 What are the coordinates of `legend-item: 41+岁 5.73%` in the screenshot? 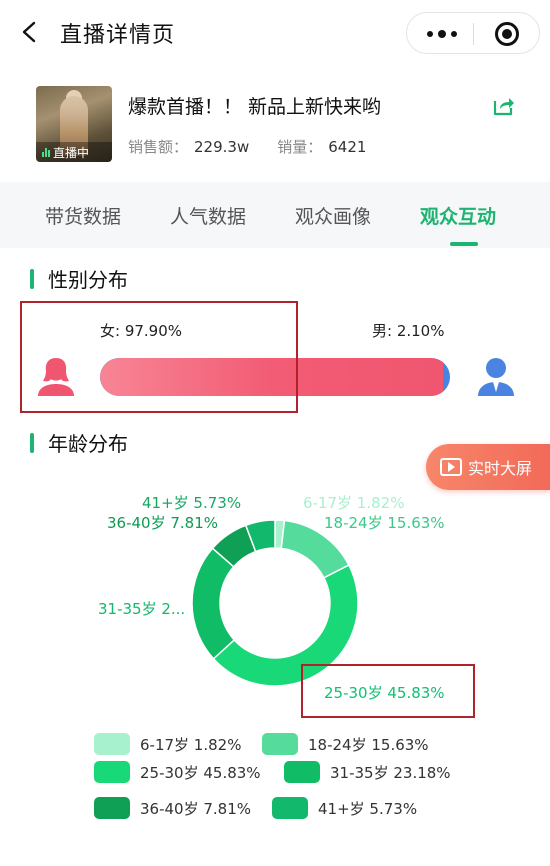 It's located at (344, 808).